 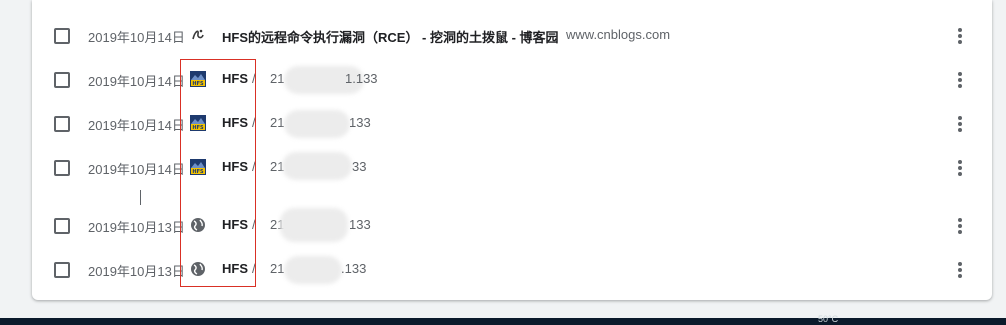 I want to click on temperature-readout: 50°C, so click(x=828, y=319).